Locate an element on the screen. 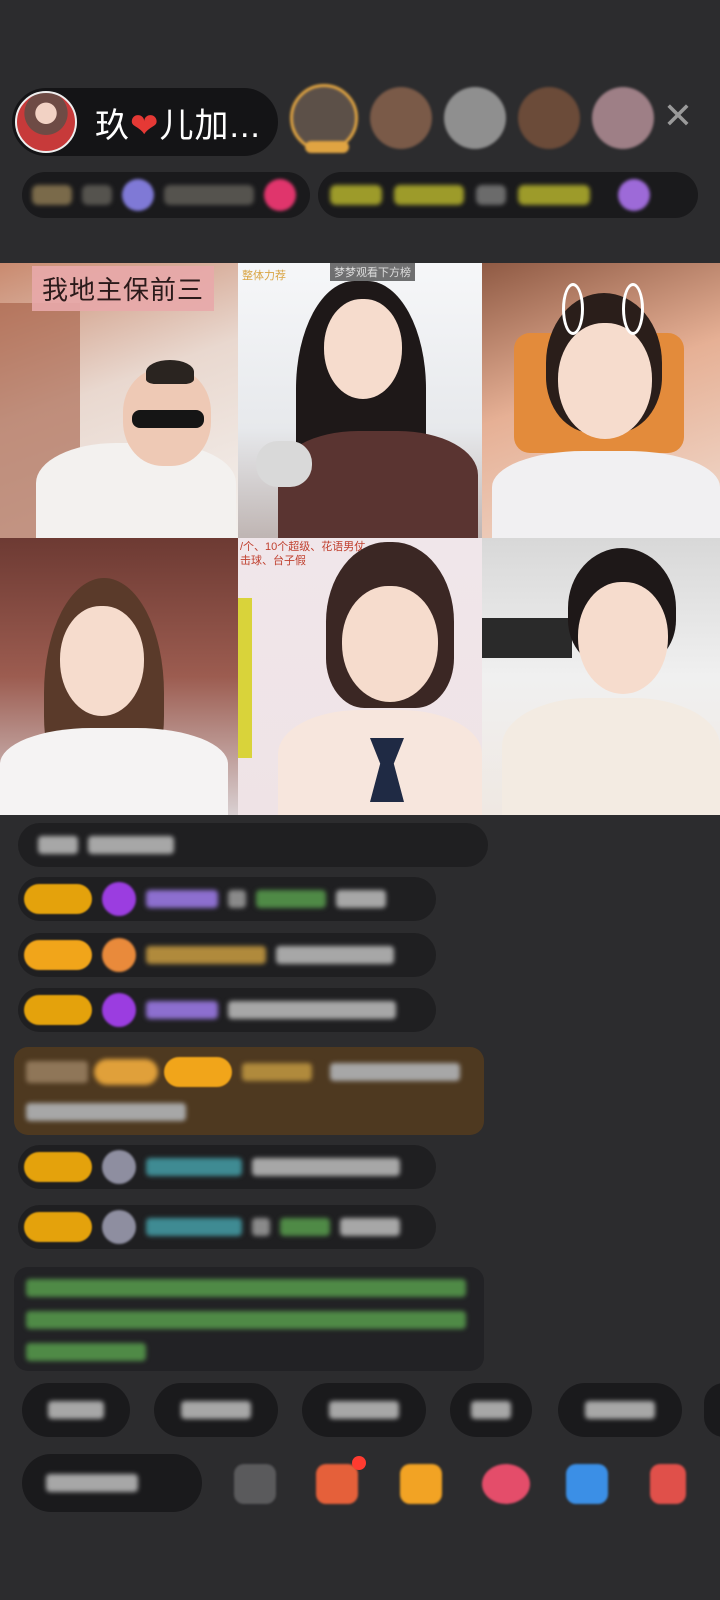 The image size is (720, 1600). link-mic-icon is located at coordinates (506, 1484).